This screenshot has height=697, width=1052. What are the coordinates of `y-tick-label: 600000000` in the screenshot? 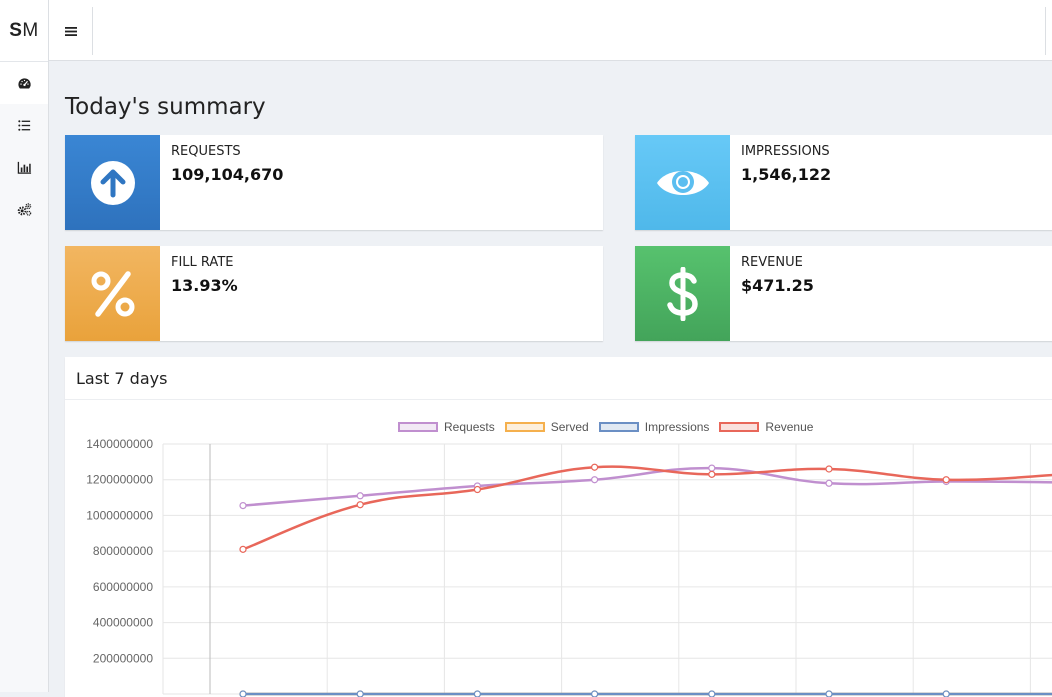 It's located at (123, 587).